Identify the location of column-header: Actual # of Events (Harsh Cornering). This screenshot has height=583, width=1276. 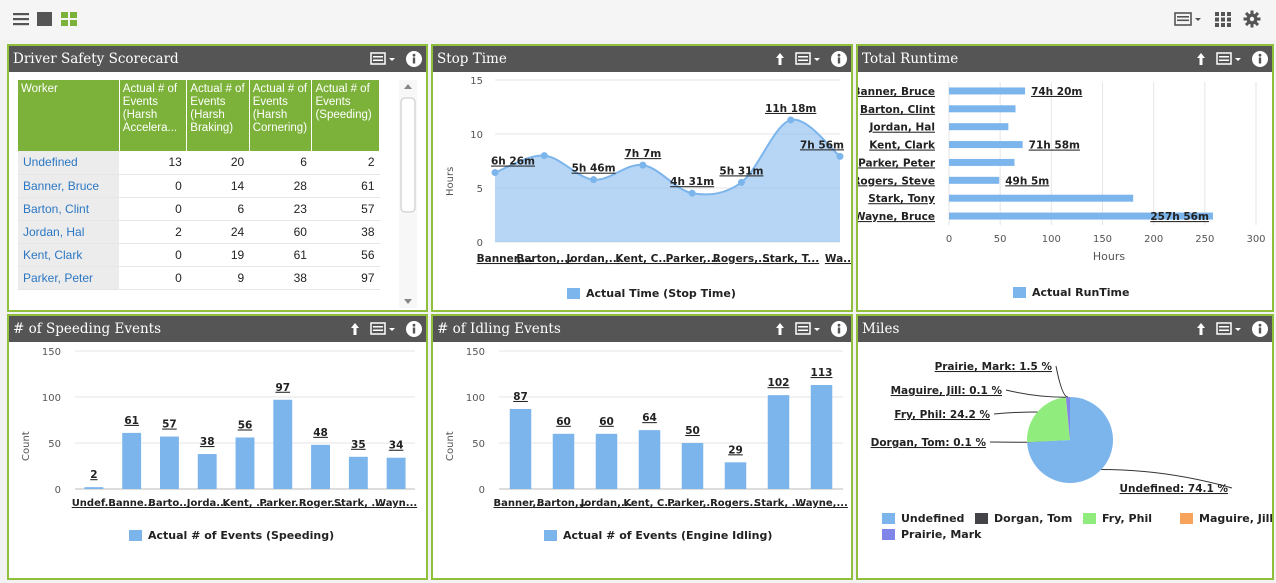
(280, 115).